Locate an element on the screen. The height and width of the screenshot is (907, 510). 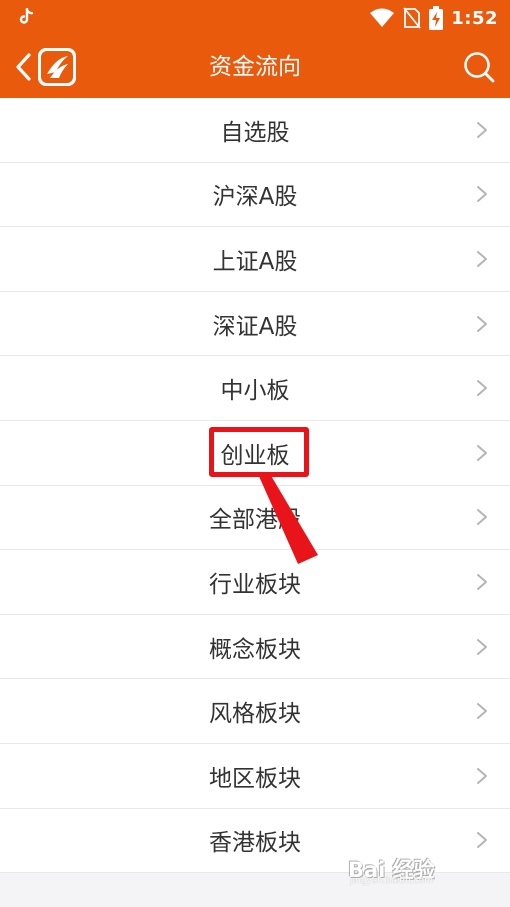
list-item-label: 上证A股 is located at coordinates (255, 261).